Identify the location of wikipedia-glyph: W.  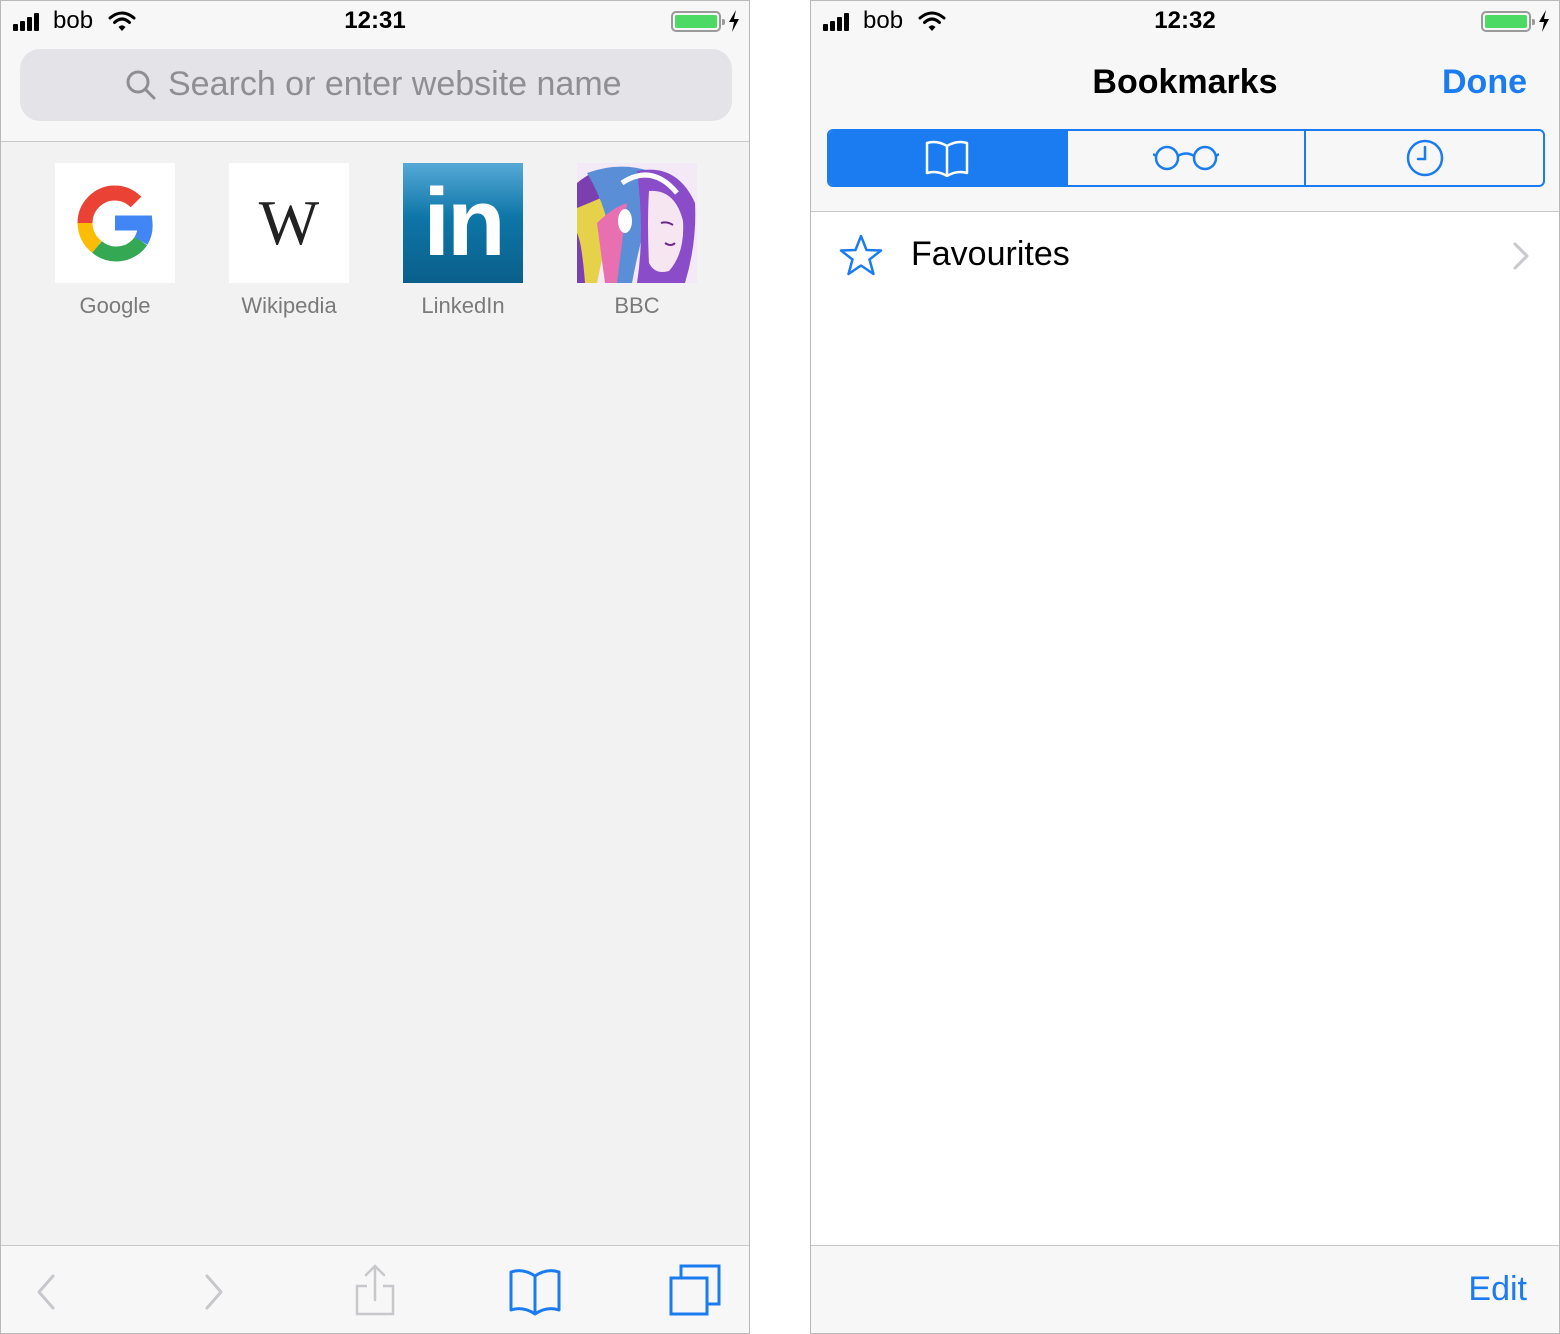
(289, 222).